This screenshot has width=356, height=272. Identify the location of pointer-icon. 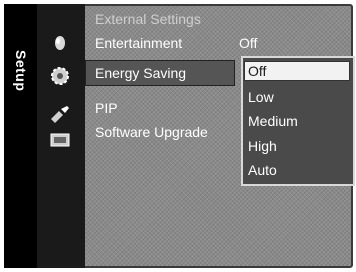
(60, 42).